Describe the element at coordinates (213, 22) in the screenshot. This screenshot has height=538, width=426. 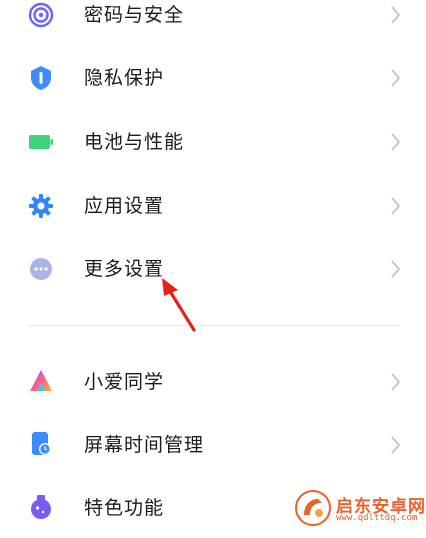
I see `settings-item-password-security: 密码与安全` at that location.